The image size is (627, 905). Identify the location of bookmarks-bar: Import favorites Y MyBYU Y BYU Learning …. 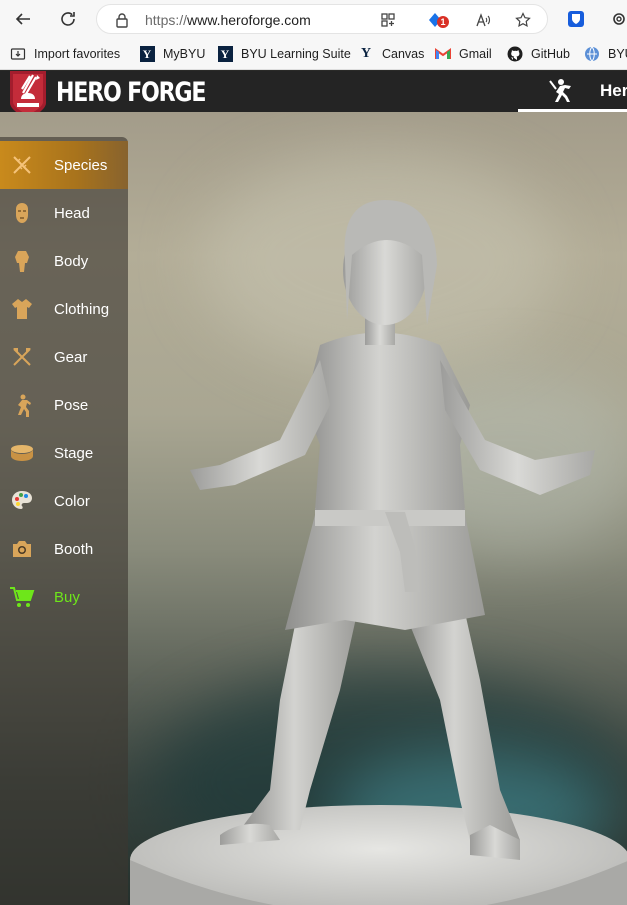
(313, 54).